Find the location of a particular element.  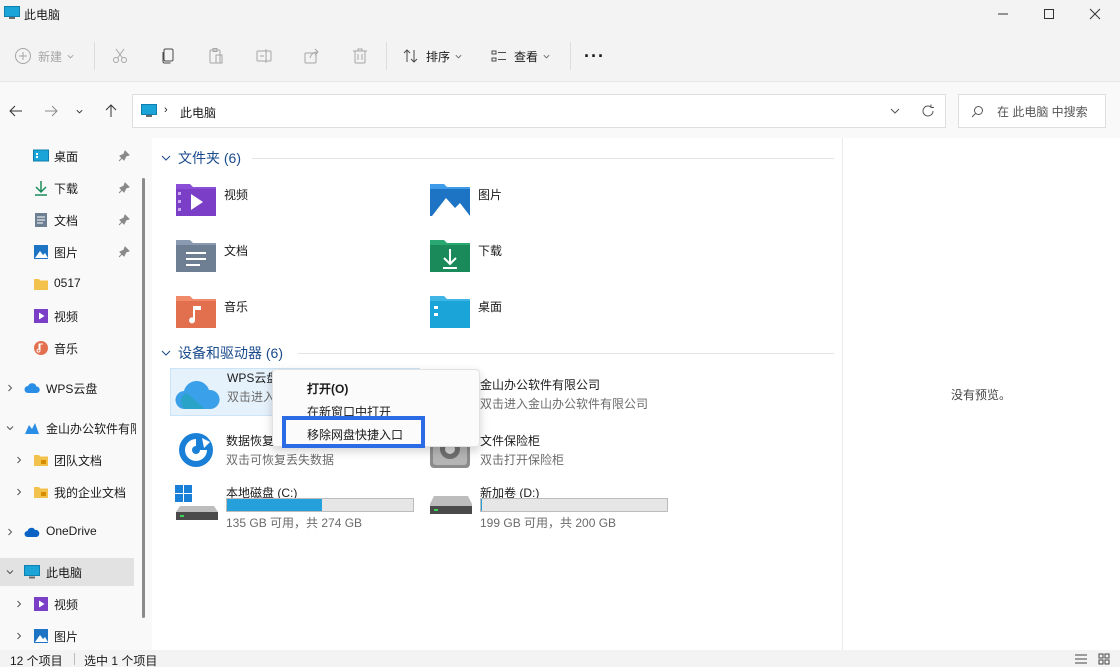

highlight-box is located at coordinates (353, 432).